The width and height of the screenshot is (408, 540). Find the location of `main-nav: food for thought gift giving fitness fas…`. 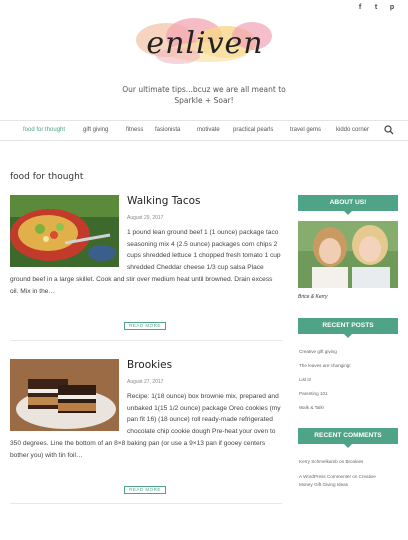

main-nav: food for thought gift giving fitness fas… is located at coordinates (204, 130).